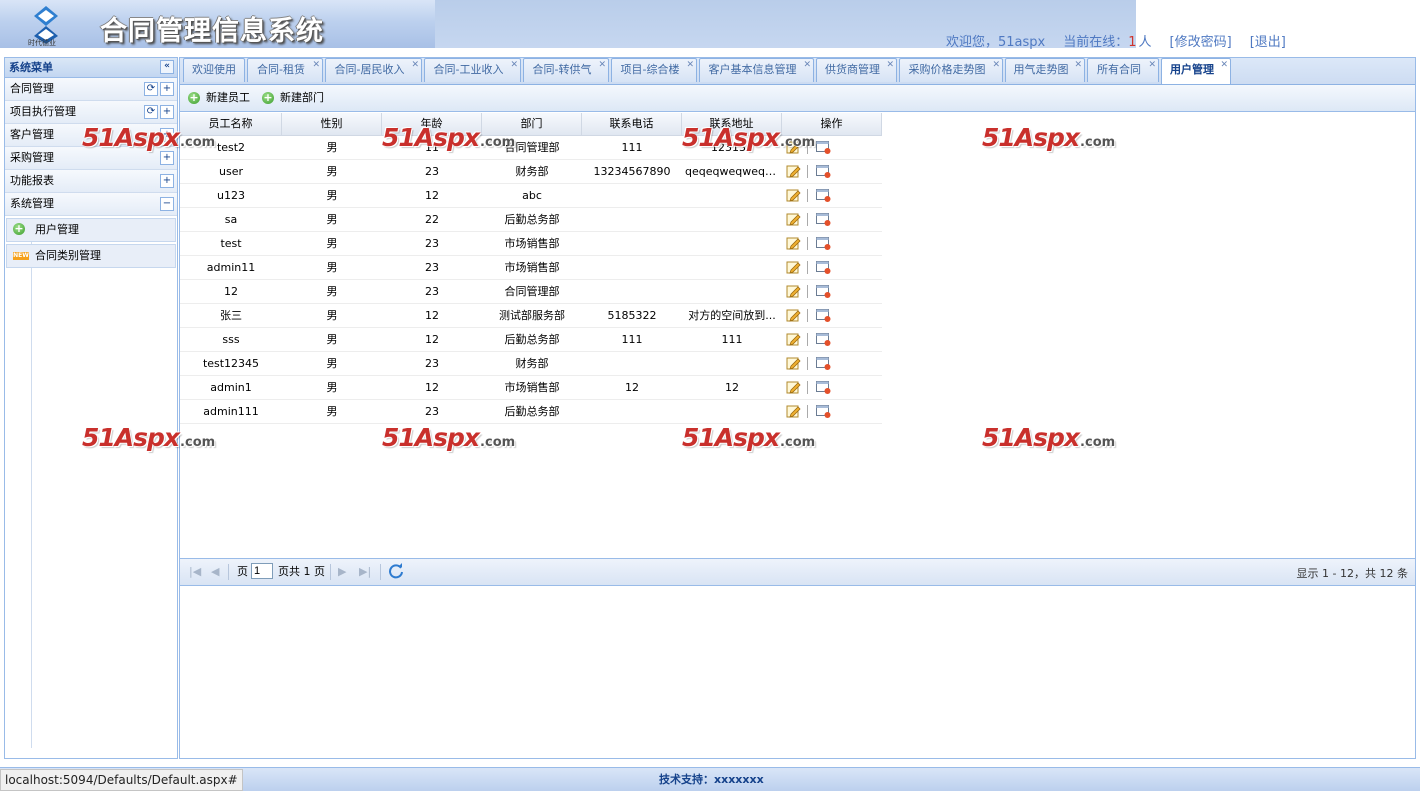  What do you see at coordinates (531, 292) in the screenshot?
I see `table-row: 12 男 23 合同管理部` at bounding box center [531, 292].